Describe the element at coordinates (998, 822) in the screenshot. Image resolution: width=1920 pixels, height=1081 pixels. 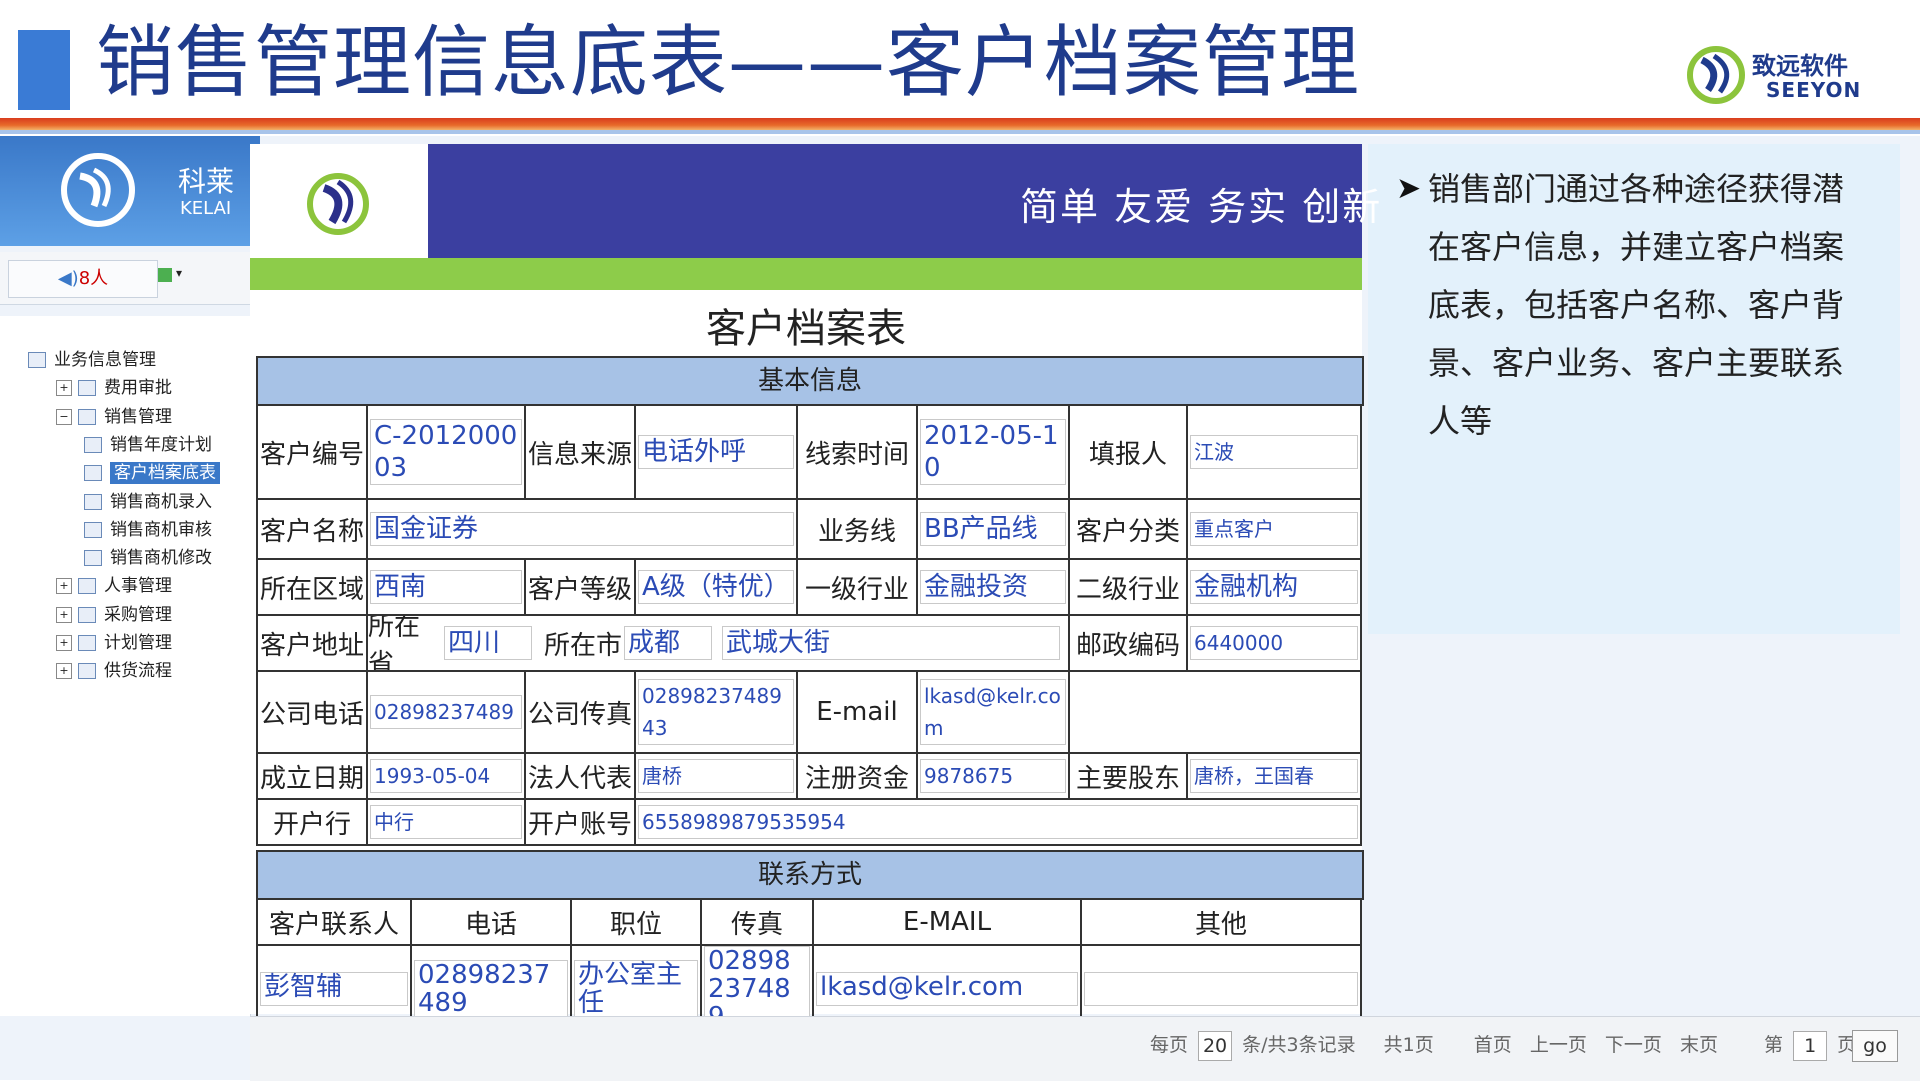
I see `account-field: 6558989879535954` at that location.